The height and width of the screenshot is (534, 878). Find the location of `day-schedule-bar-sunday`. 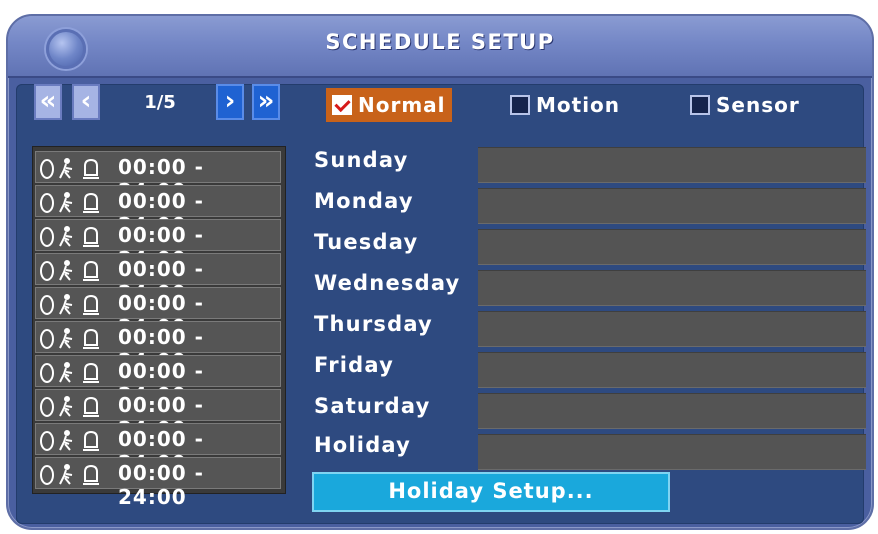

day-schedule-bar-sunday is located at coordinates (672, 165).